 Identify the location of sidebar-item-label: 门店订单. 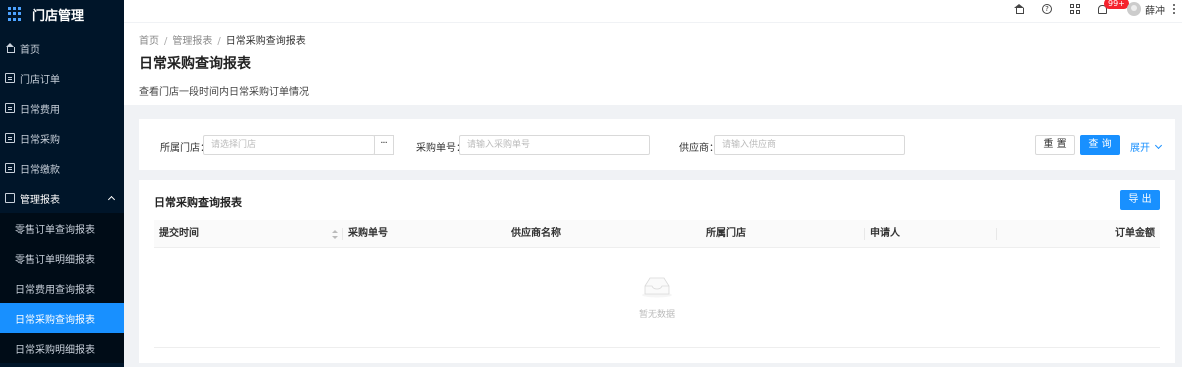
(40, 80).